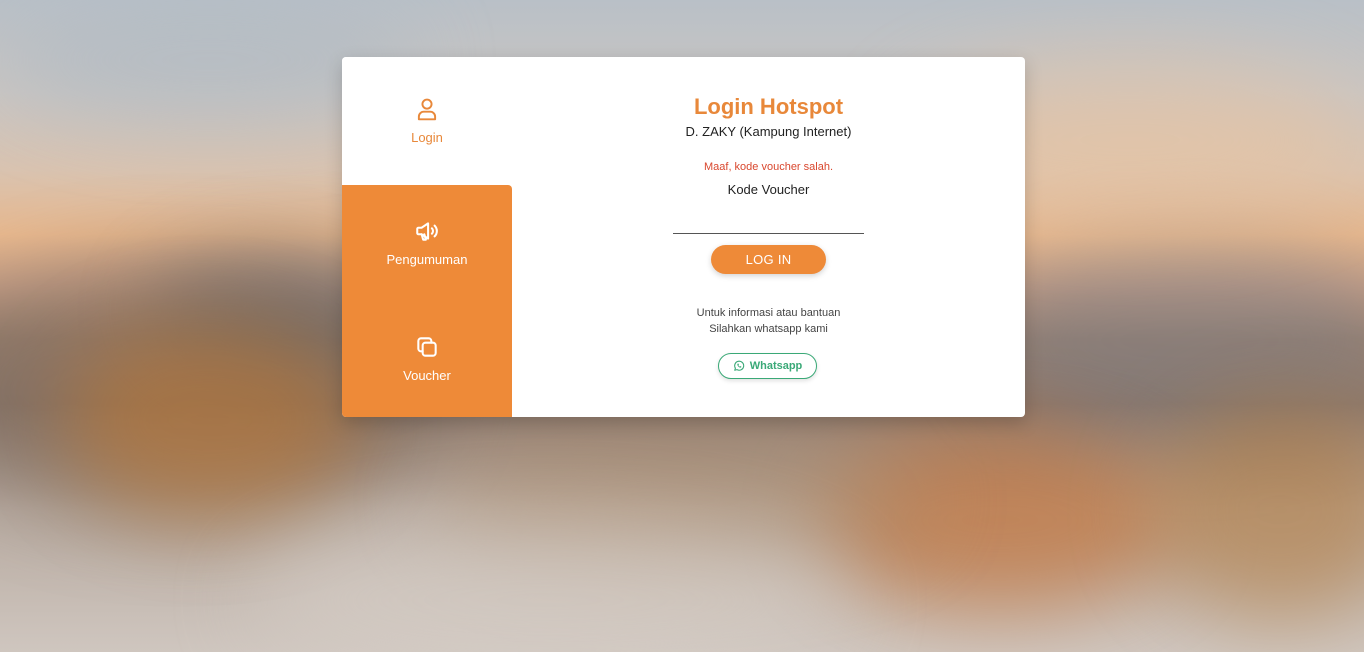  Describe the element at coordinates (768, 131) in the screenshot. I see `page-subtitle: D. ZAKY (Kampung Internet)` at that location.